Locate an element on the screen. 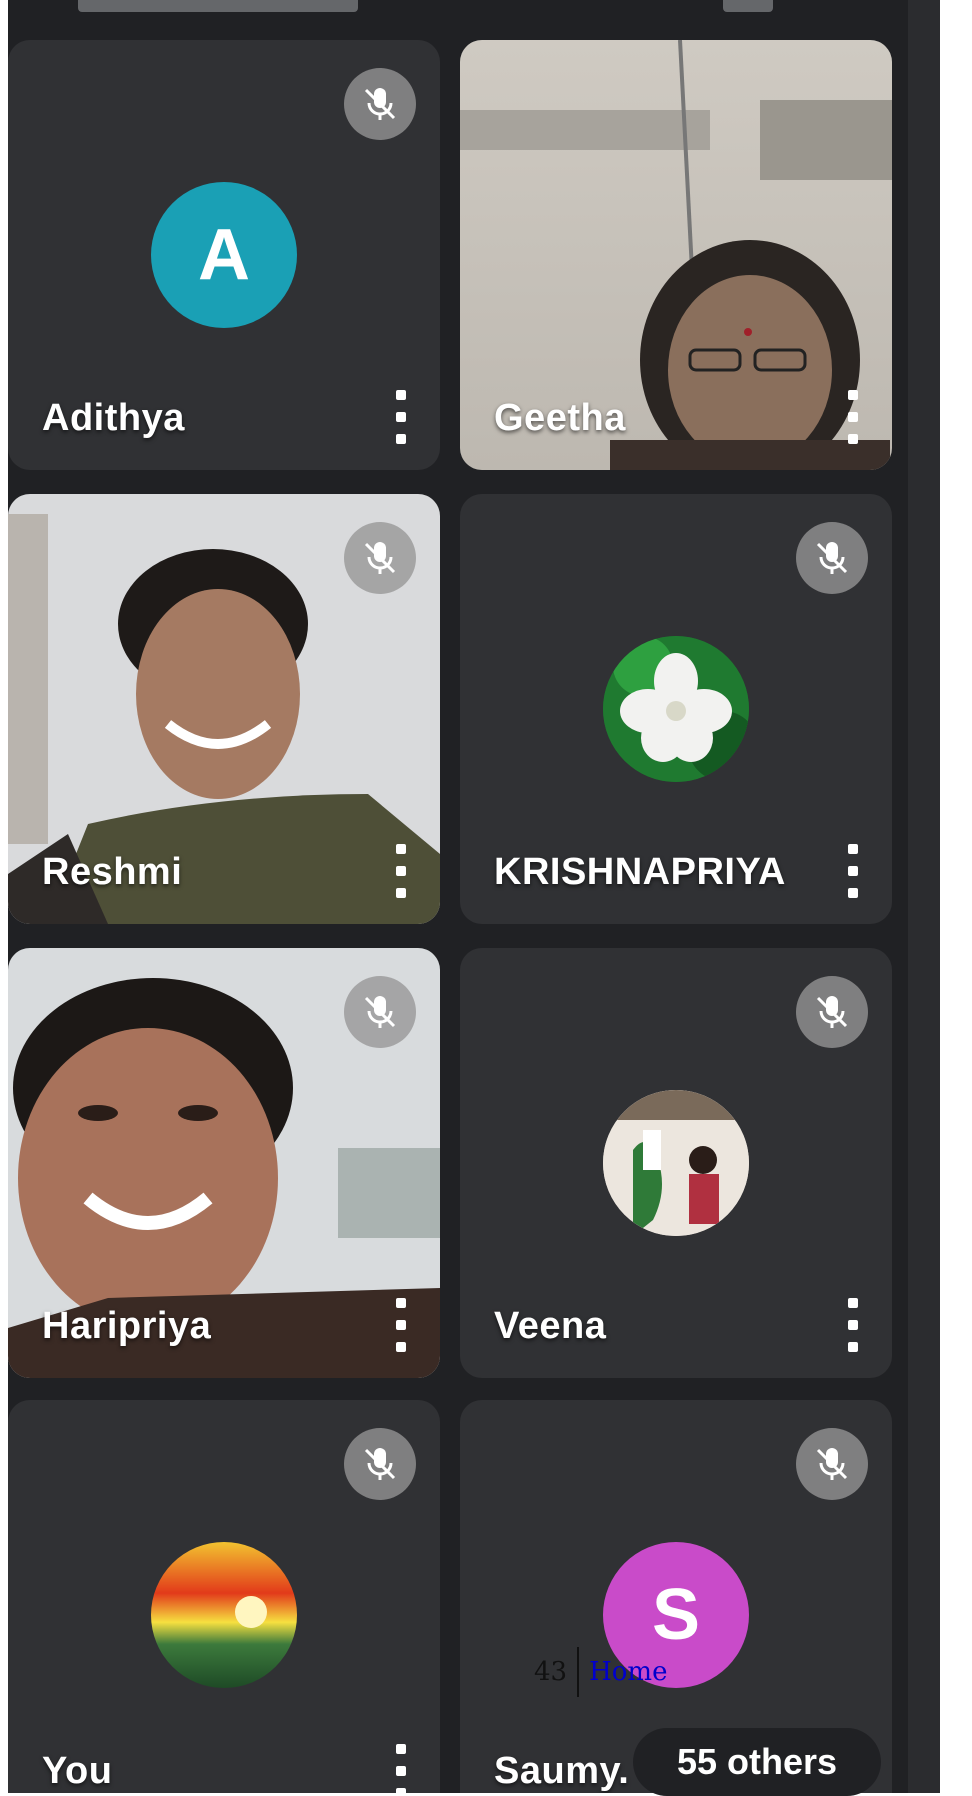 The height and width of the screenshot is (1796, 972). participant-name: KRISHNAPRIYA is located at coordinates (640, 872).